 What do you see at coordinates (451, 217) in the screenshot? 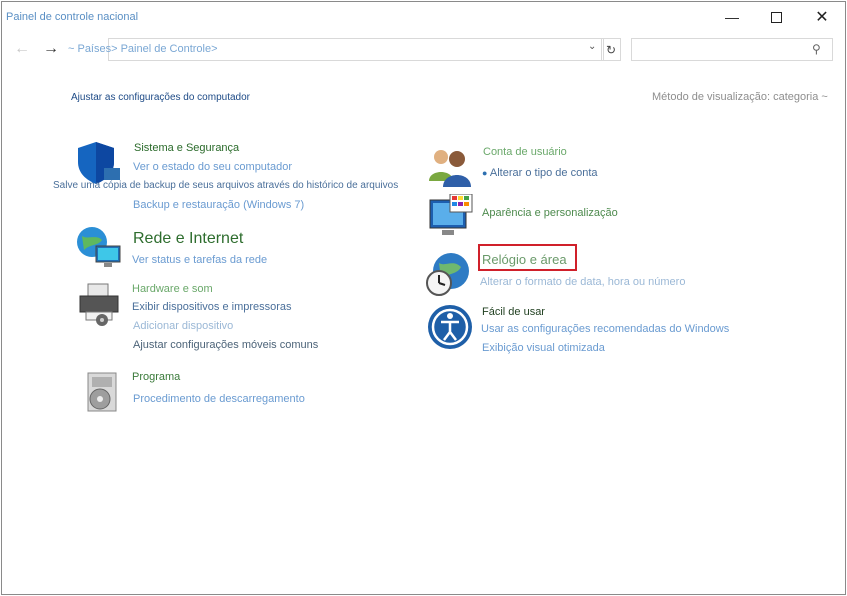
I see `appearance-monitor-icon` at bounding box center [451, 217].